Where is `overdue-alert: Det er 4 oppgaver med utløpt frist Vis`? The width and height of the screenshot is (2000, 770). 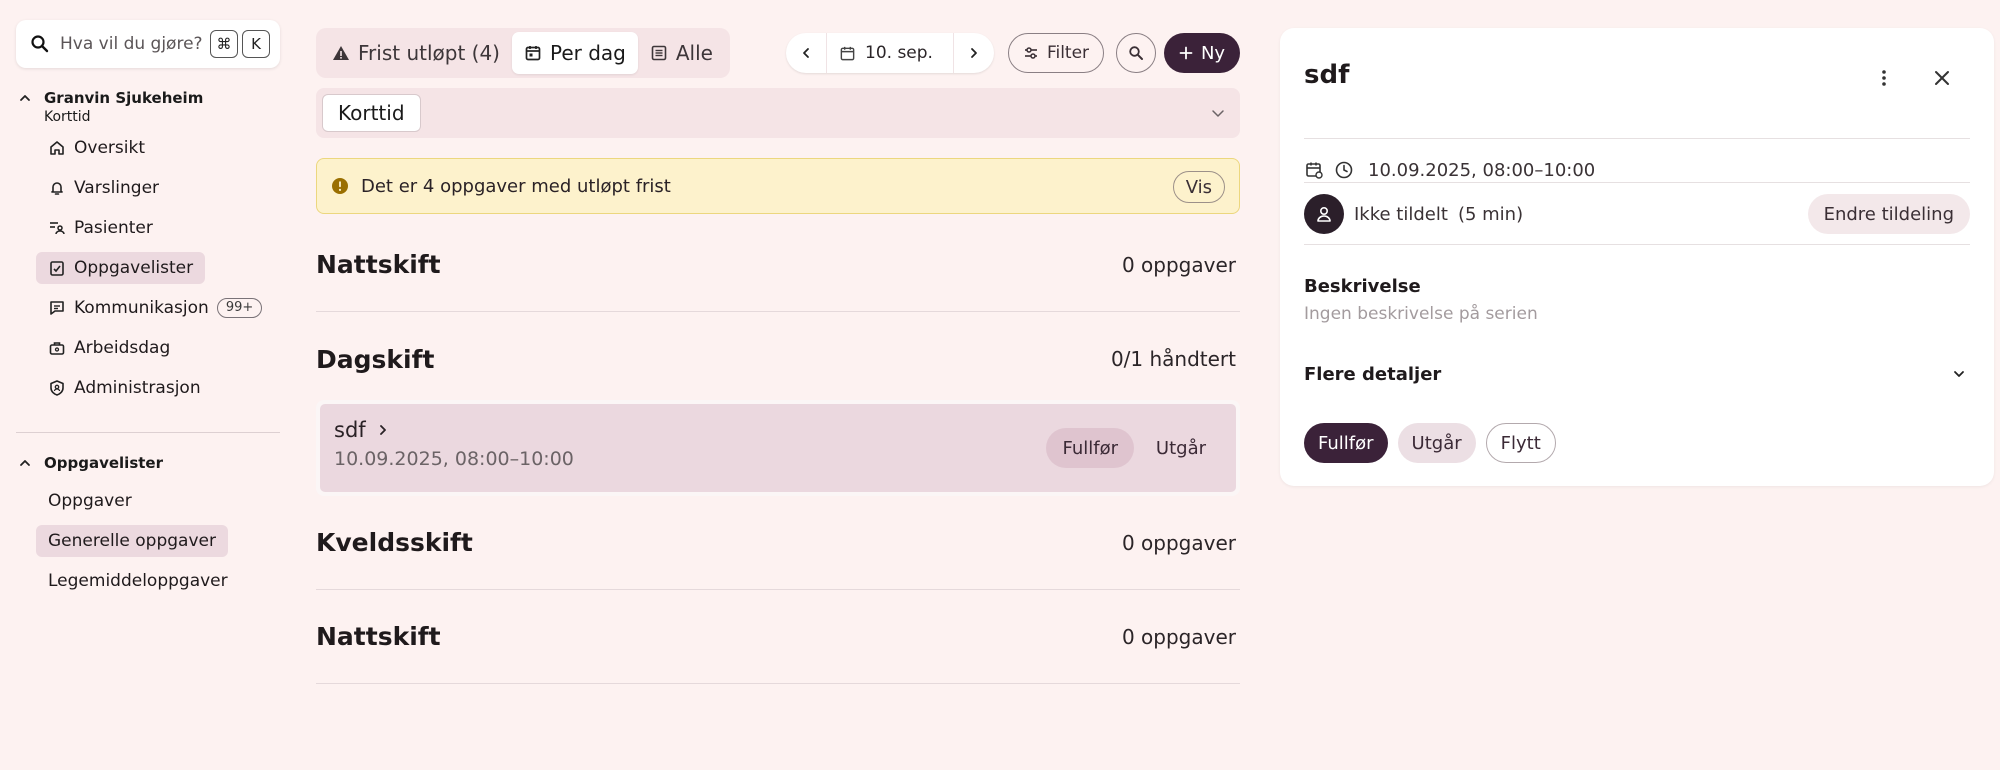 overdue-alert: Det er 4 oppgaver med utløpt frist Vis is located at coordinates (778, 186).